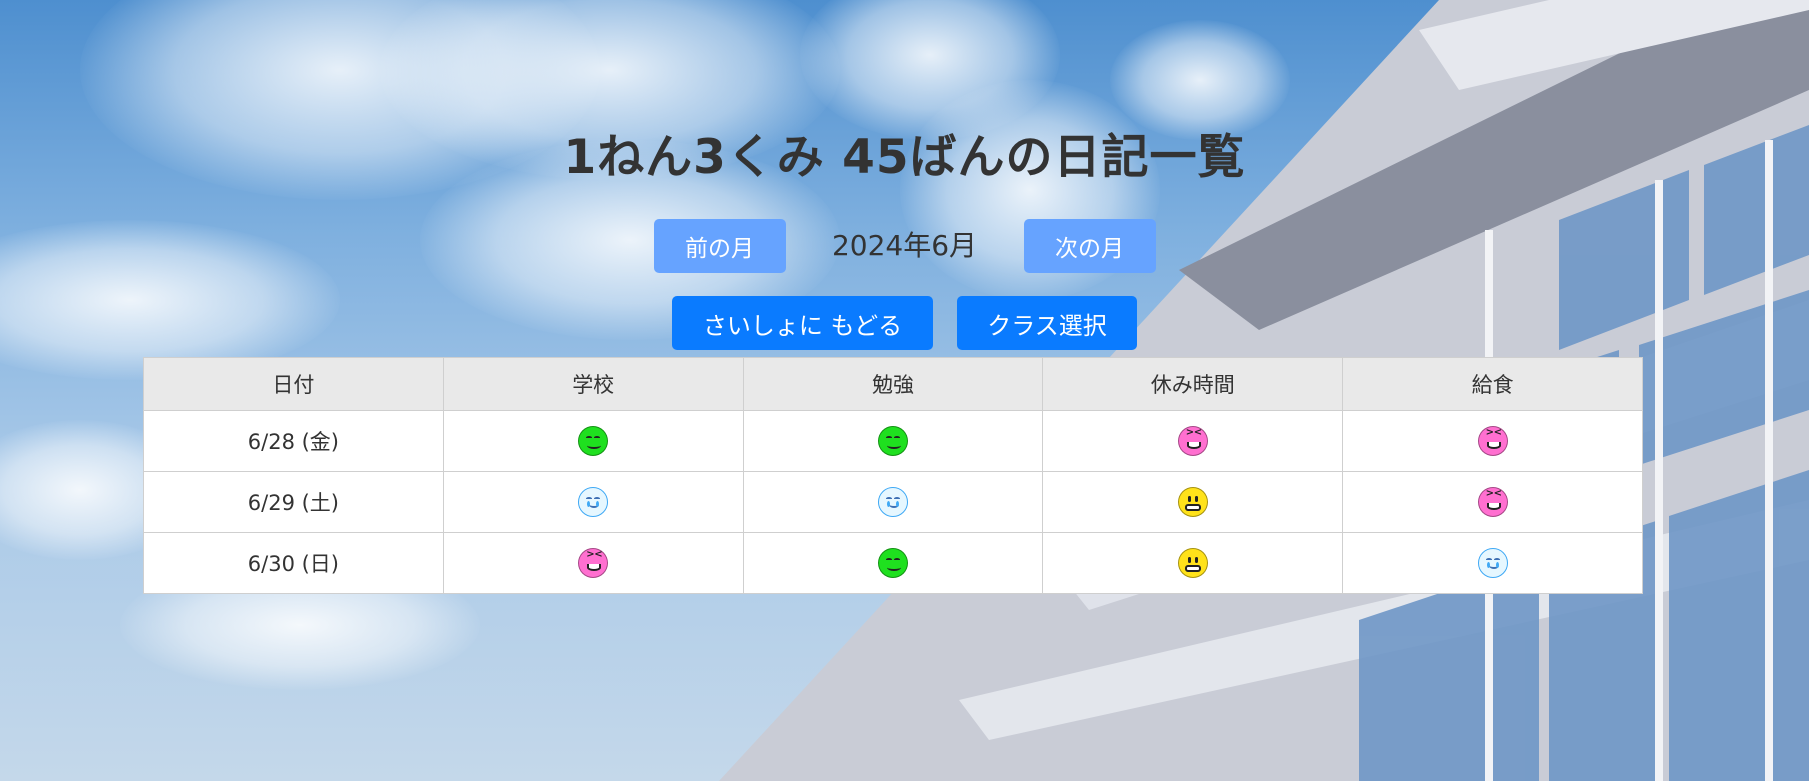  What do you see at coordinates (293, 502) in the screenshot?
I see `date-cell: 6/29 (土)` at bounding box center [293, 502].